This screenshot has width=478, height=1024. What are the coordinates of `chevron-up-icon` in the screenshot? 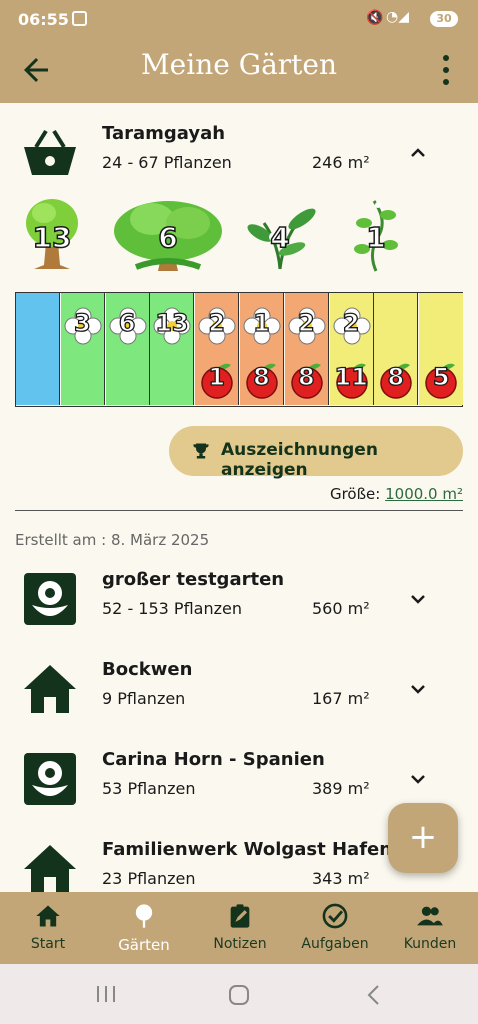 It's located at (418, 153).